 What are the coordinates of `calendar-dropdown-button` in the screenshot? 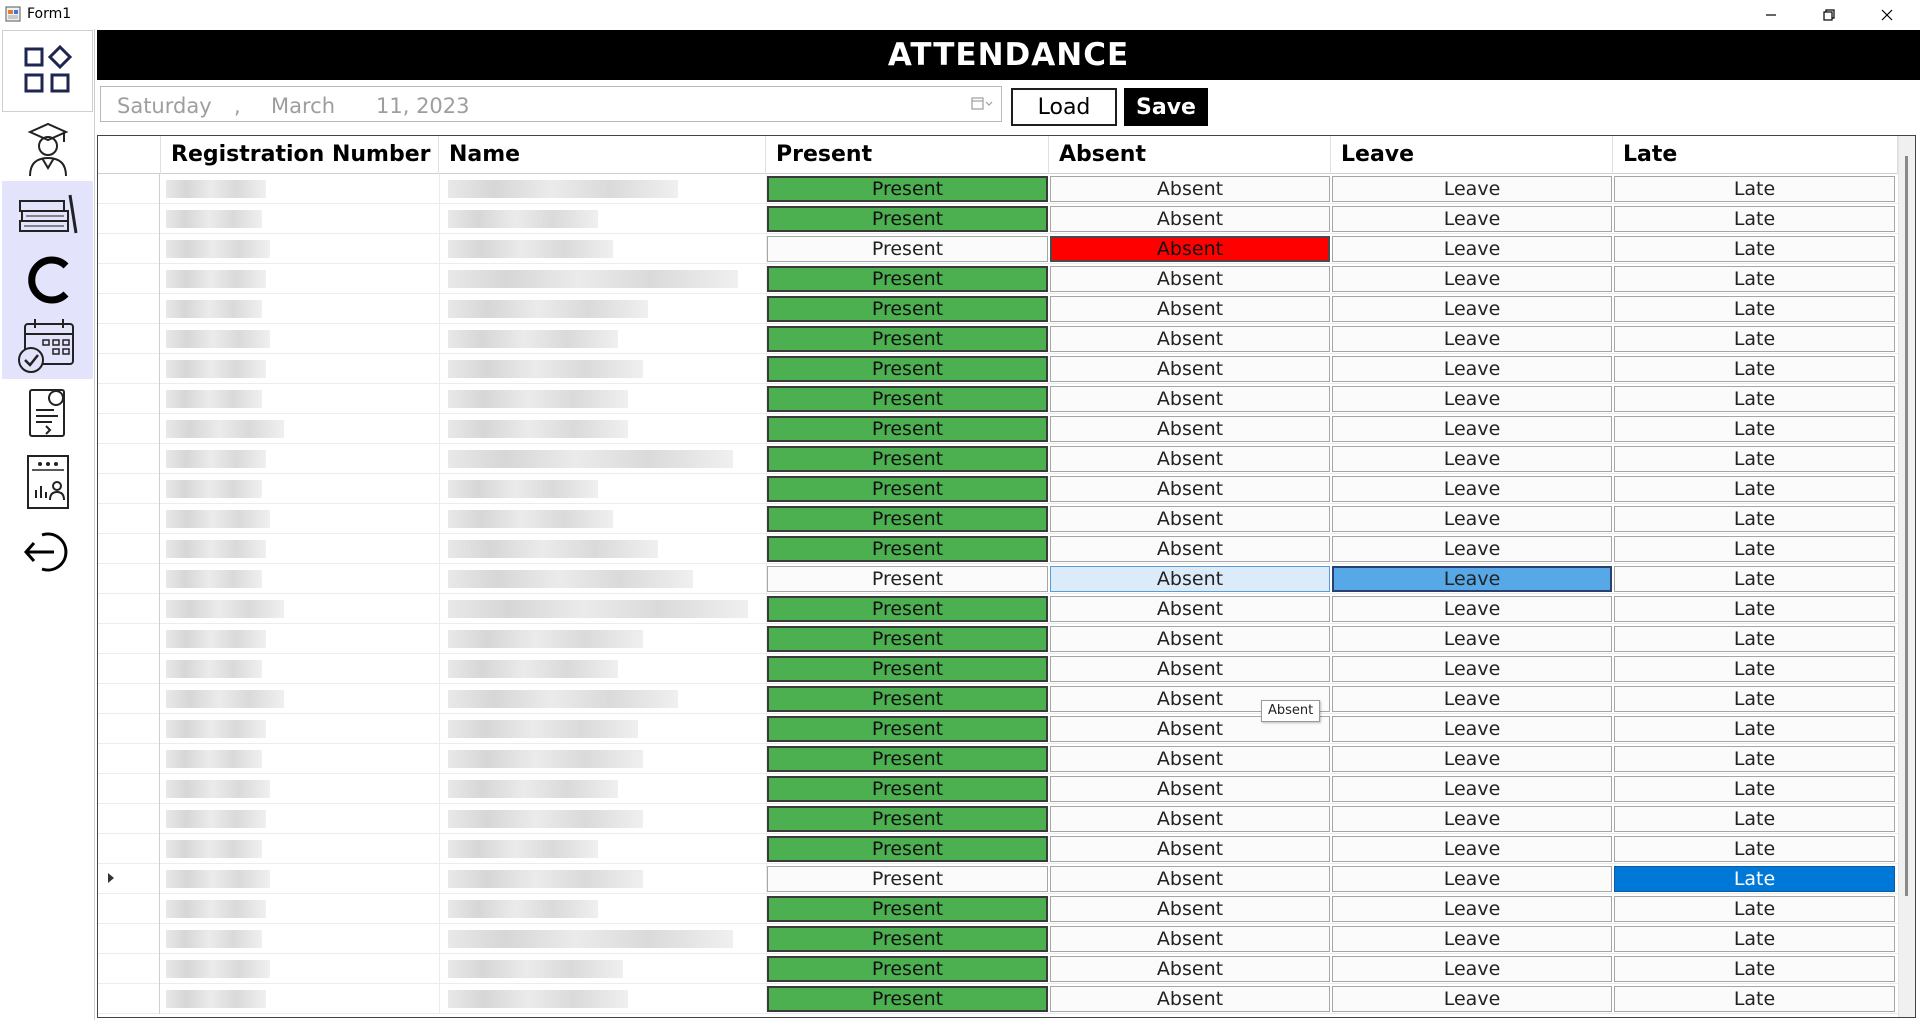 It's located at (982, 104).